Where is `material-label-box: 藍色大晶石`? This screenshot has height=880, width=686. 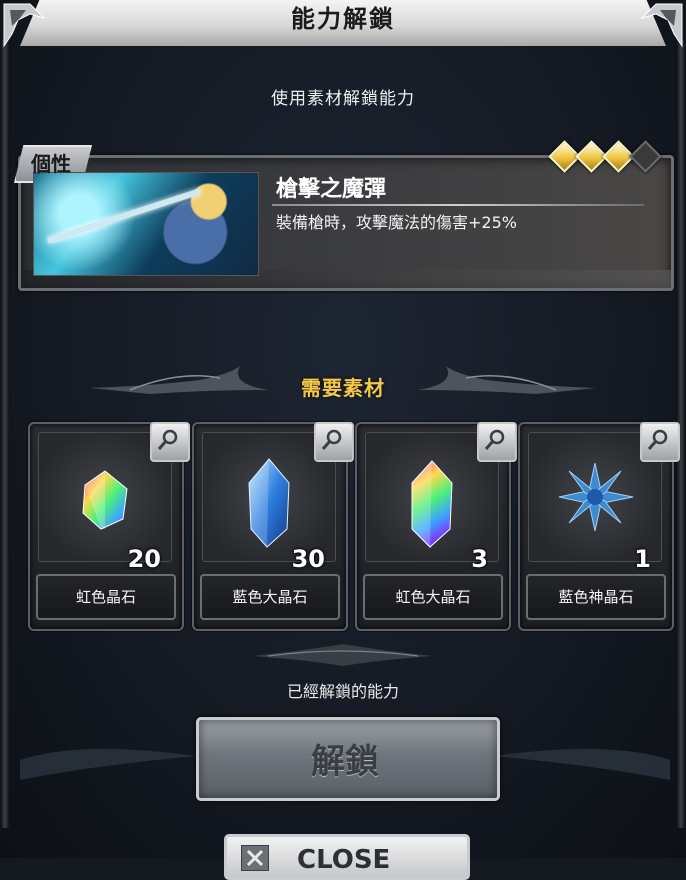 material-label-box: 藍色大晶石 is located at coordinates (270, 597).